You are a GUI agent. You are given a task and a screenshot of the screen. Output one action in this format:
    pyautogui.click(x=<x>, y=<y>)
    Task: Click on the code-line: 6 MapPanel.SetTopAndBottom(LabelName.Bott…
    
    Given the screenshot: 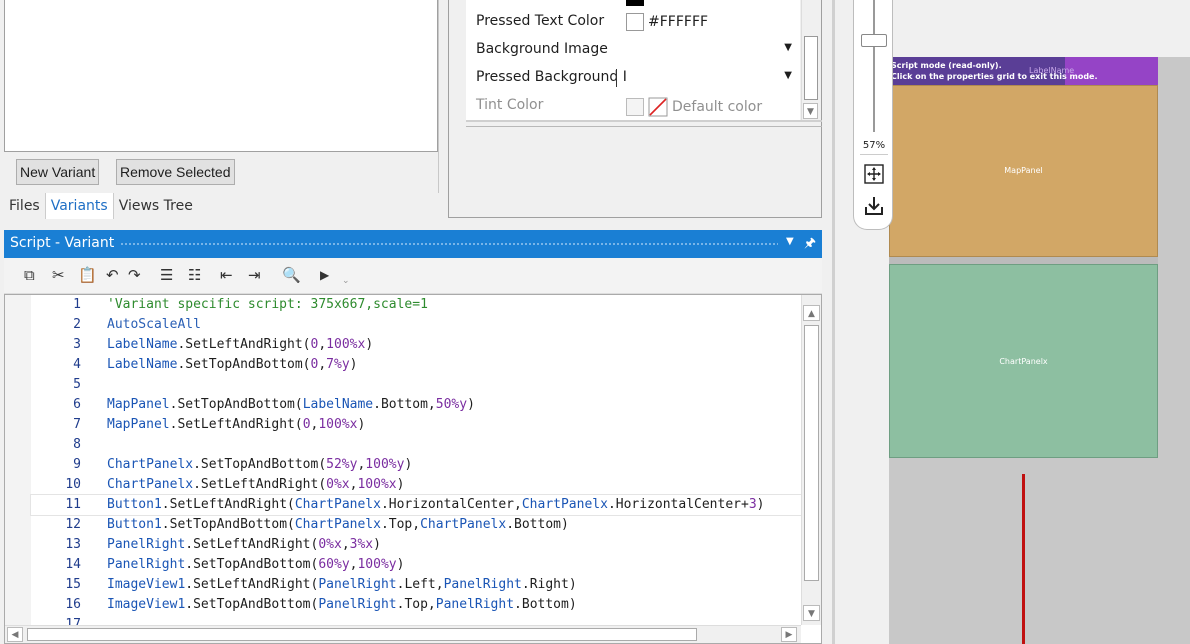 What is the action you would take?
    pyautogui.click(x=416, y=405)
    